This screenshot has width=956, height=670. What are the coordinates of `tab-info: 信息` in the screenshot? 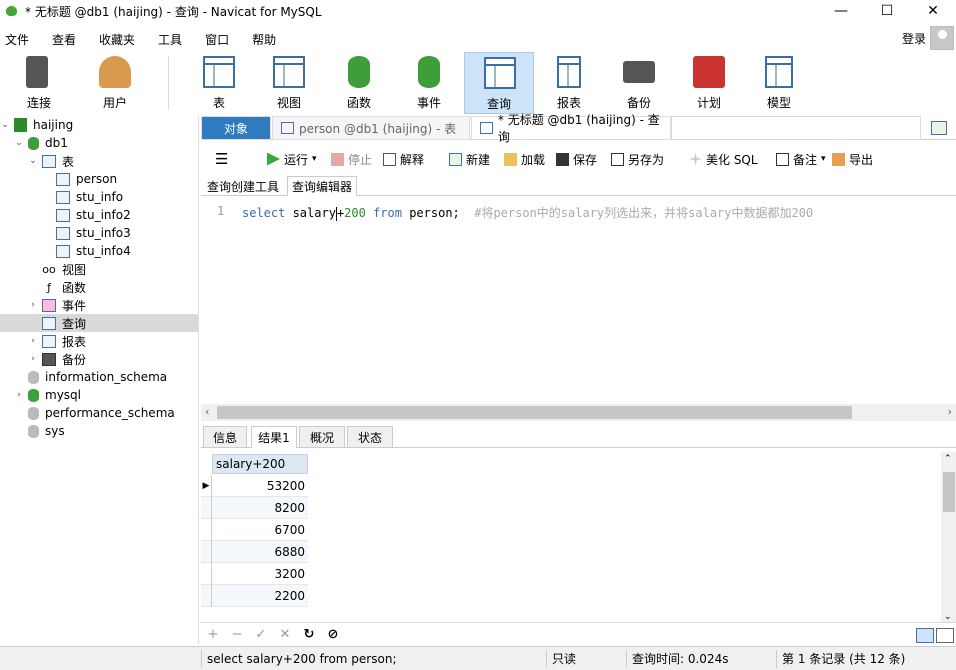 It's located at (225, 437).